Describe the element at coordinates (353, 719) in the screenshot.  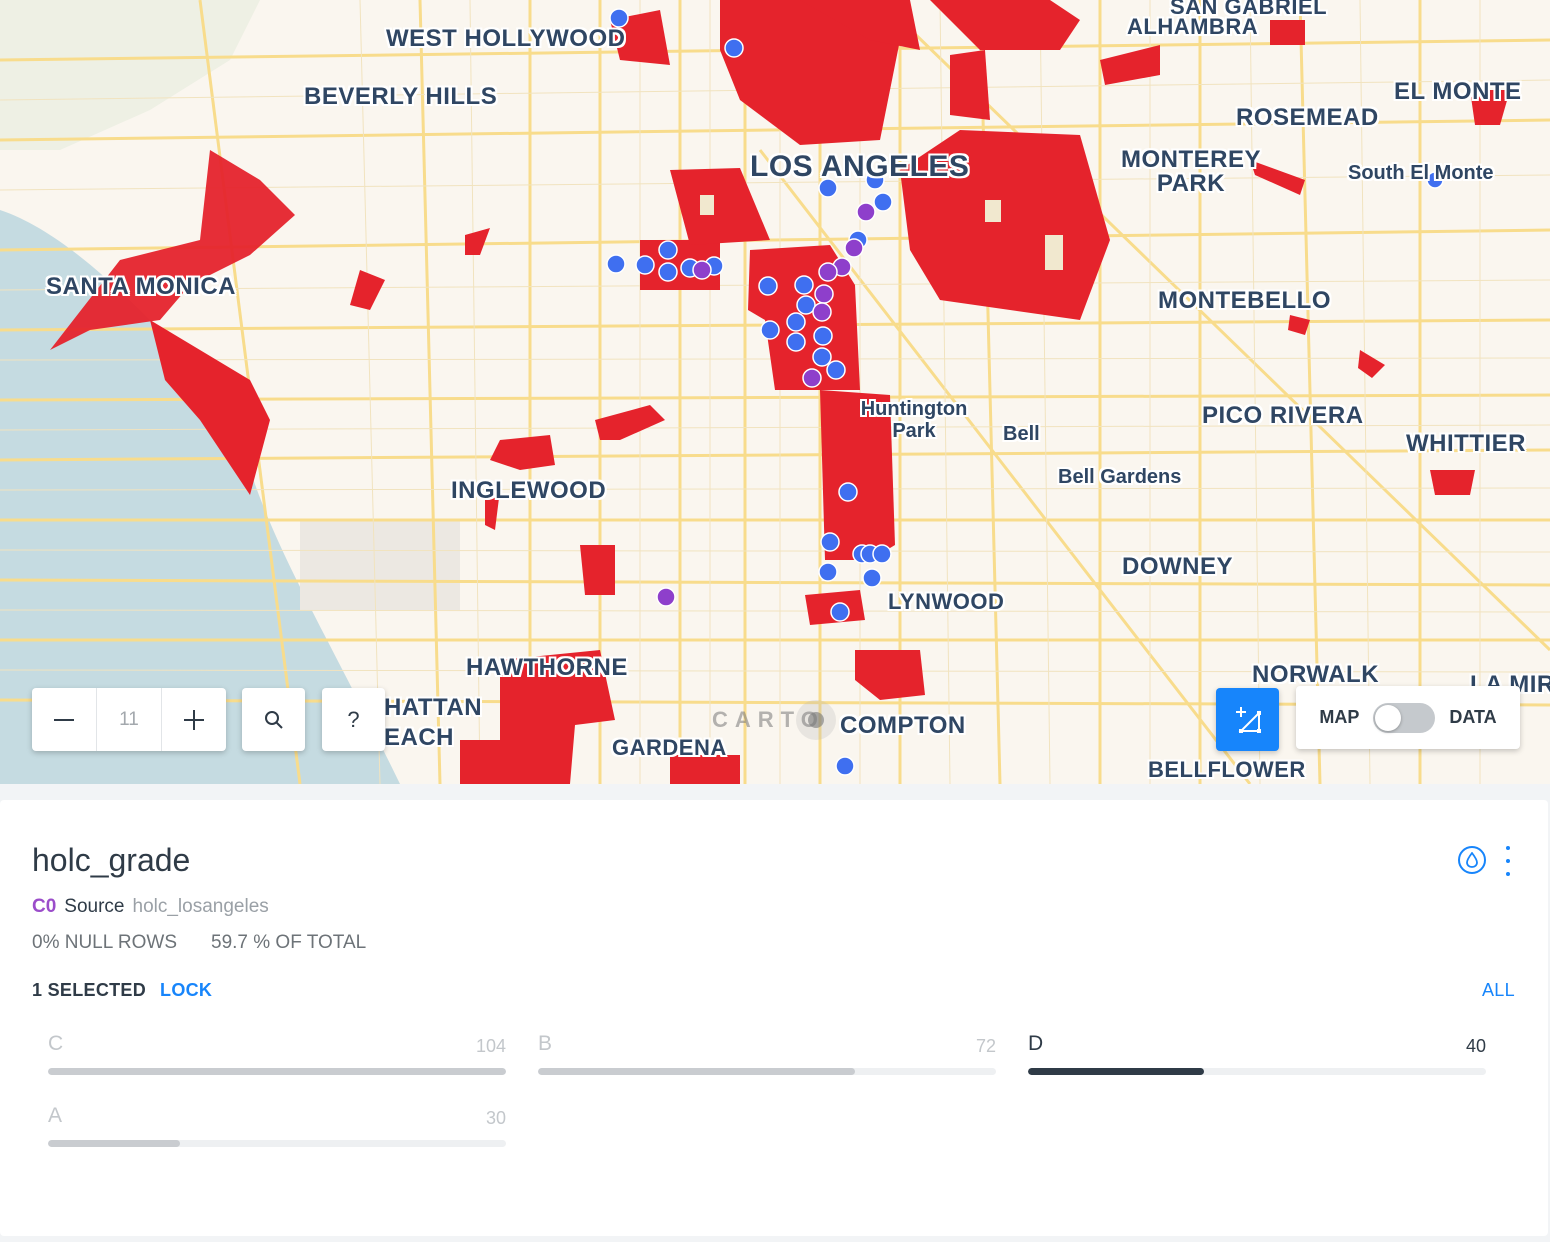
I see `help-button: ?` at that location.